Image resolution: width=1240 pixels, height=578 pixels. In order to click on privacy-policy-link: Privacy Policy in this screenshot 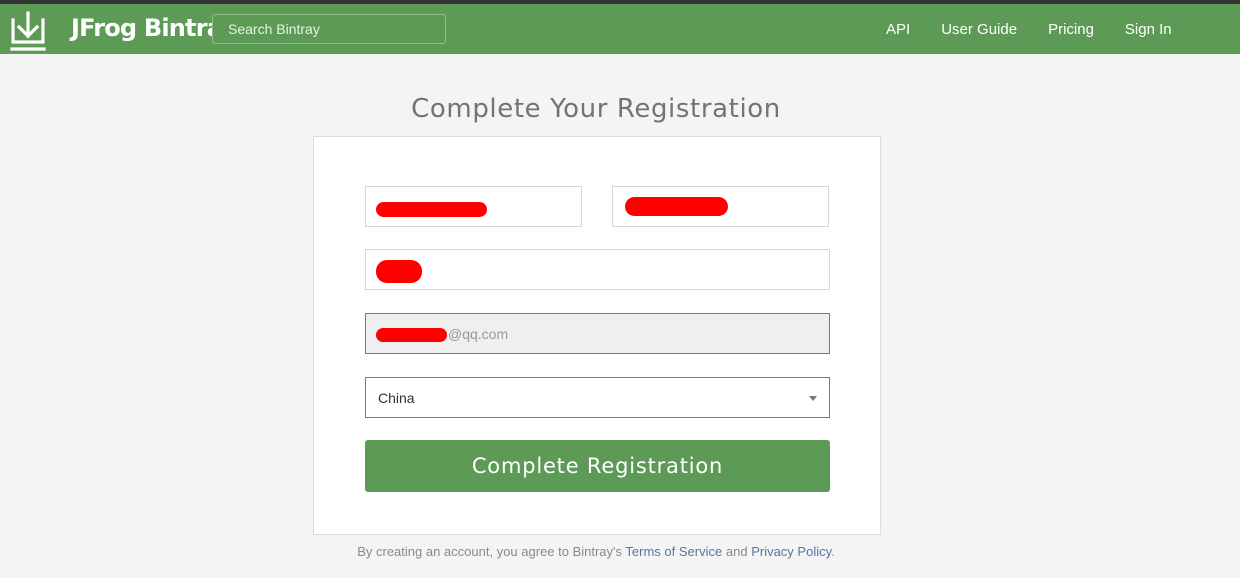, I will do `click(791, 551)`.